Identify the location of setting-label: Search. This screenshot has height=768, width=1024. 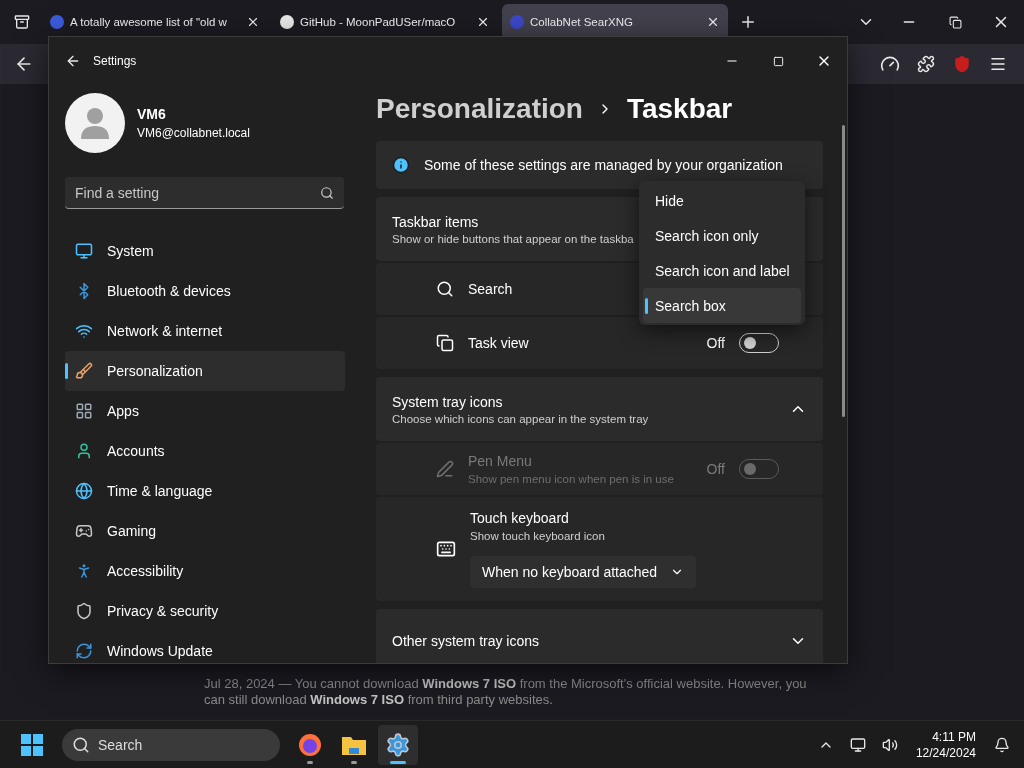
(491, 289).